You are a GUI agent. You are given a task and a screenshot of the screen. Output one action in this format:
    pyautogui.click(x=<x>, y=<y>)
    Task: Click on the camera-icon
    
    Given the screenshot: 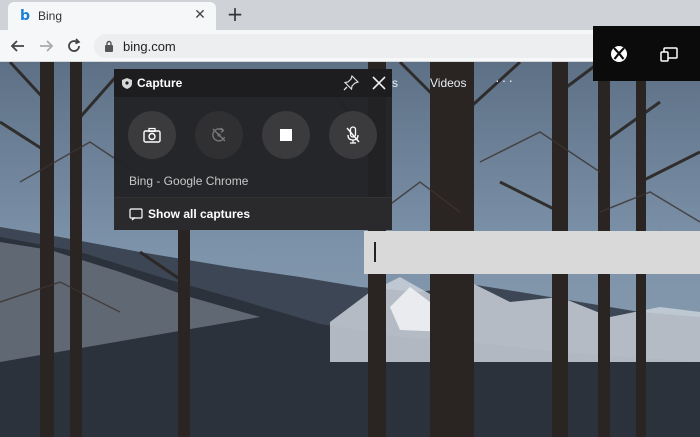 What is the action you would take?
    pyautogui.click(x=152, y=135)
    